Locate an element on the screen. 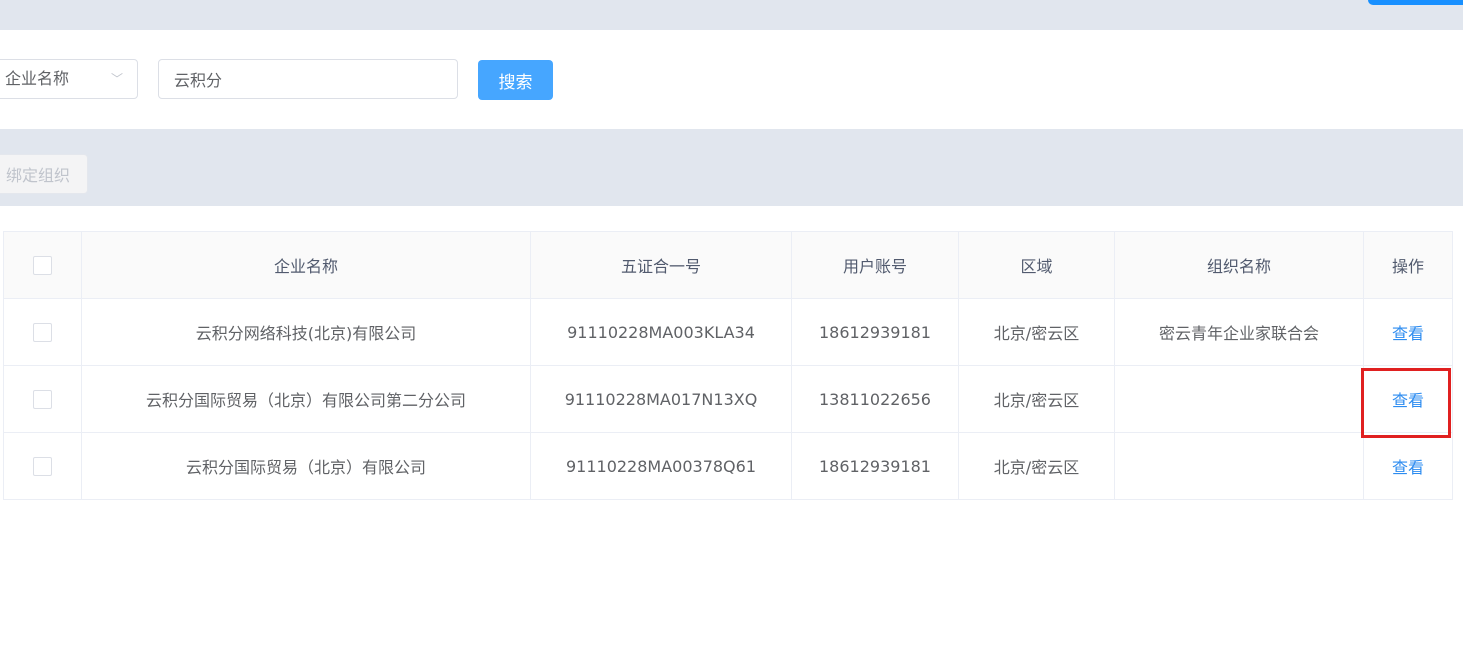 The image size is (1463, 648). top-bar is located at coordinates (731, 15).